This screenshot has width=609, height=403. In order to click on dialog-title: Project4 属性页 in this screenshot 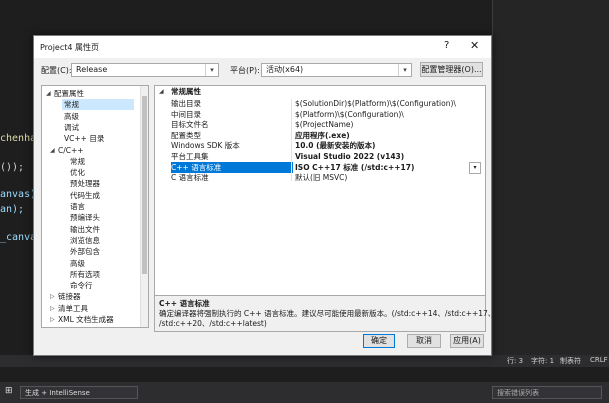, I will do `click(70, 47)`.